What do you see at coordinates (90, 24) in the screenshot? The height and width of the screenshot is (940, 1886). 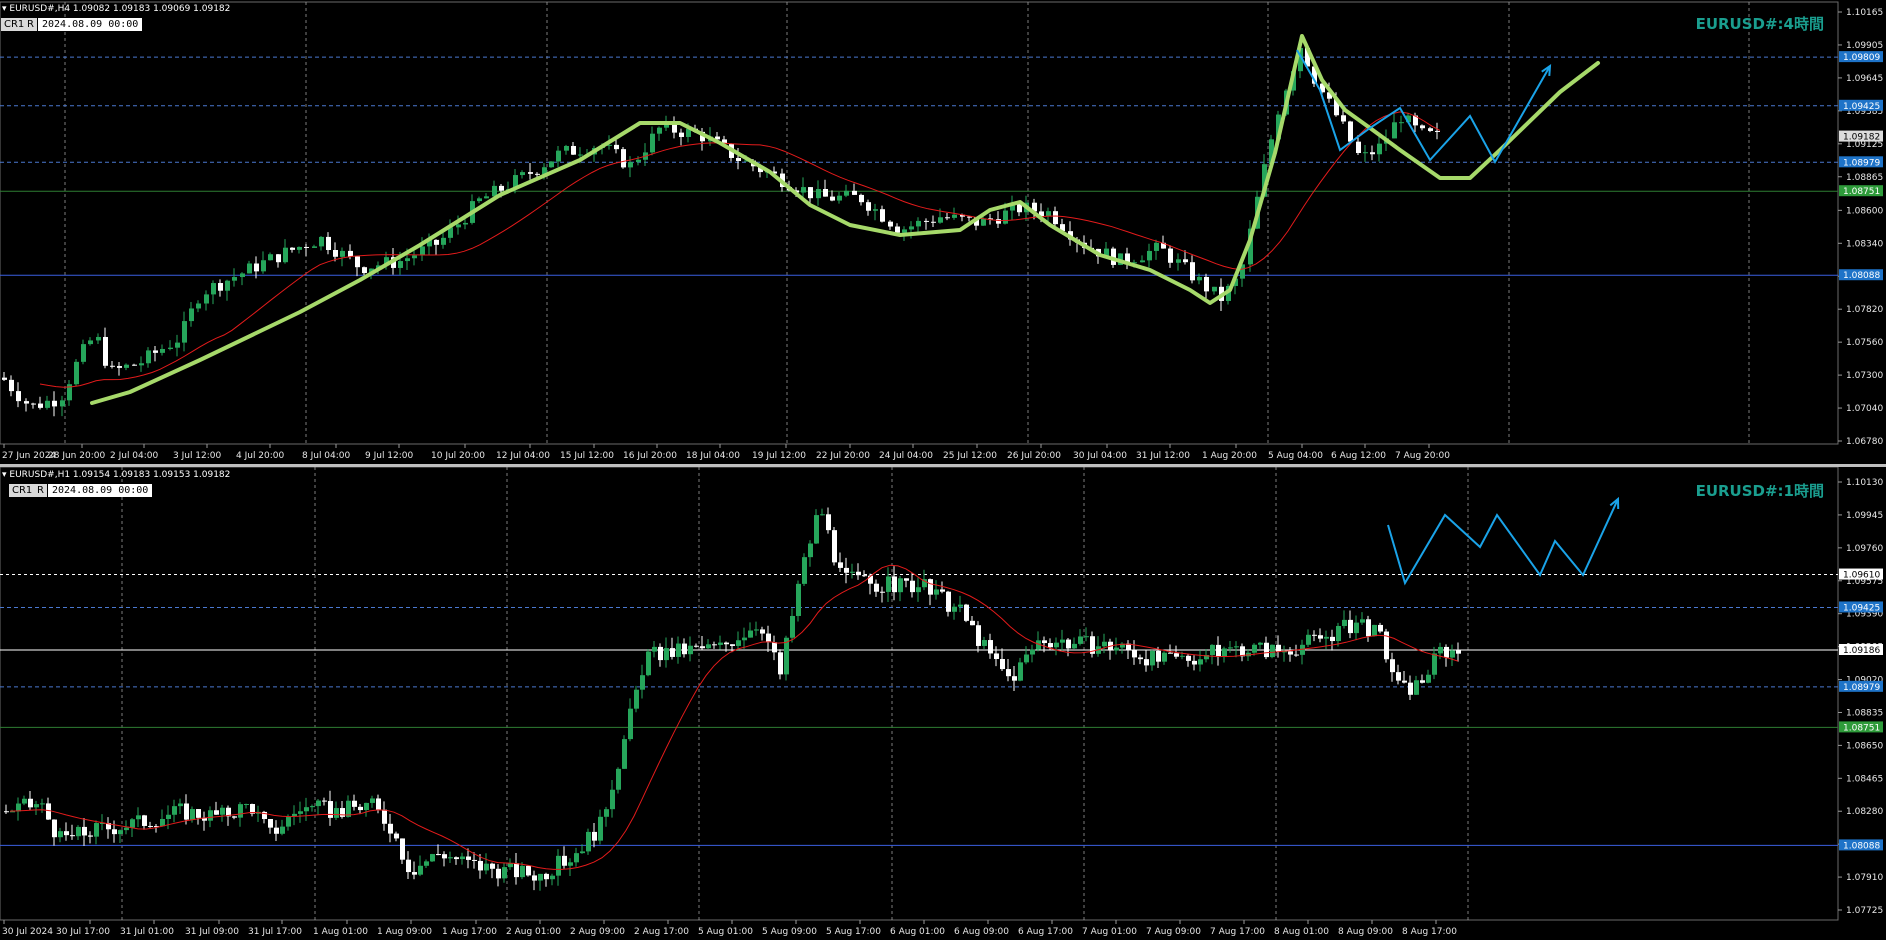 I see `h4-date-box: 2024.08.09 00:00` at bounding box center [90, 24].